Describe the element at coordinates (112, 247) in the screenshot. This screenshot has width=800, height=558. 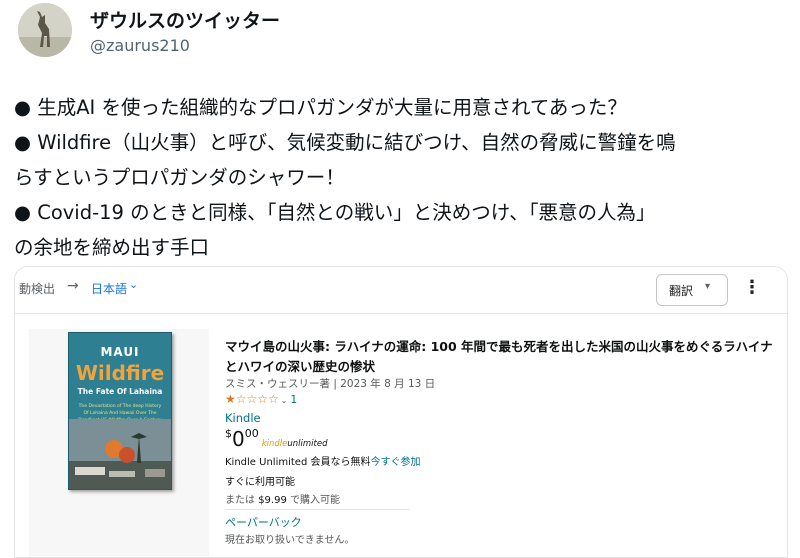
I see `tweet-line: の余地を締め出す手口` at that location.